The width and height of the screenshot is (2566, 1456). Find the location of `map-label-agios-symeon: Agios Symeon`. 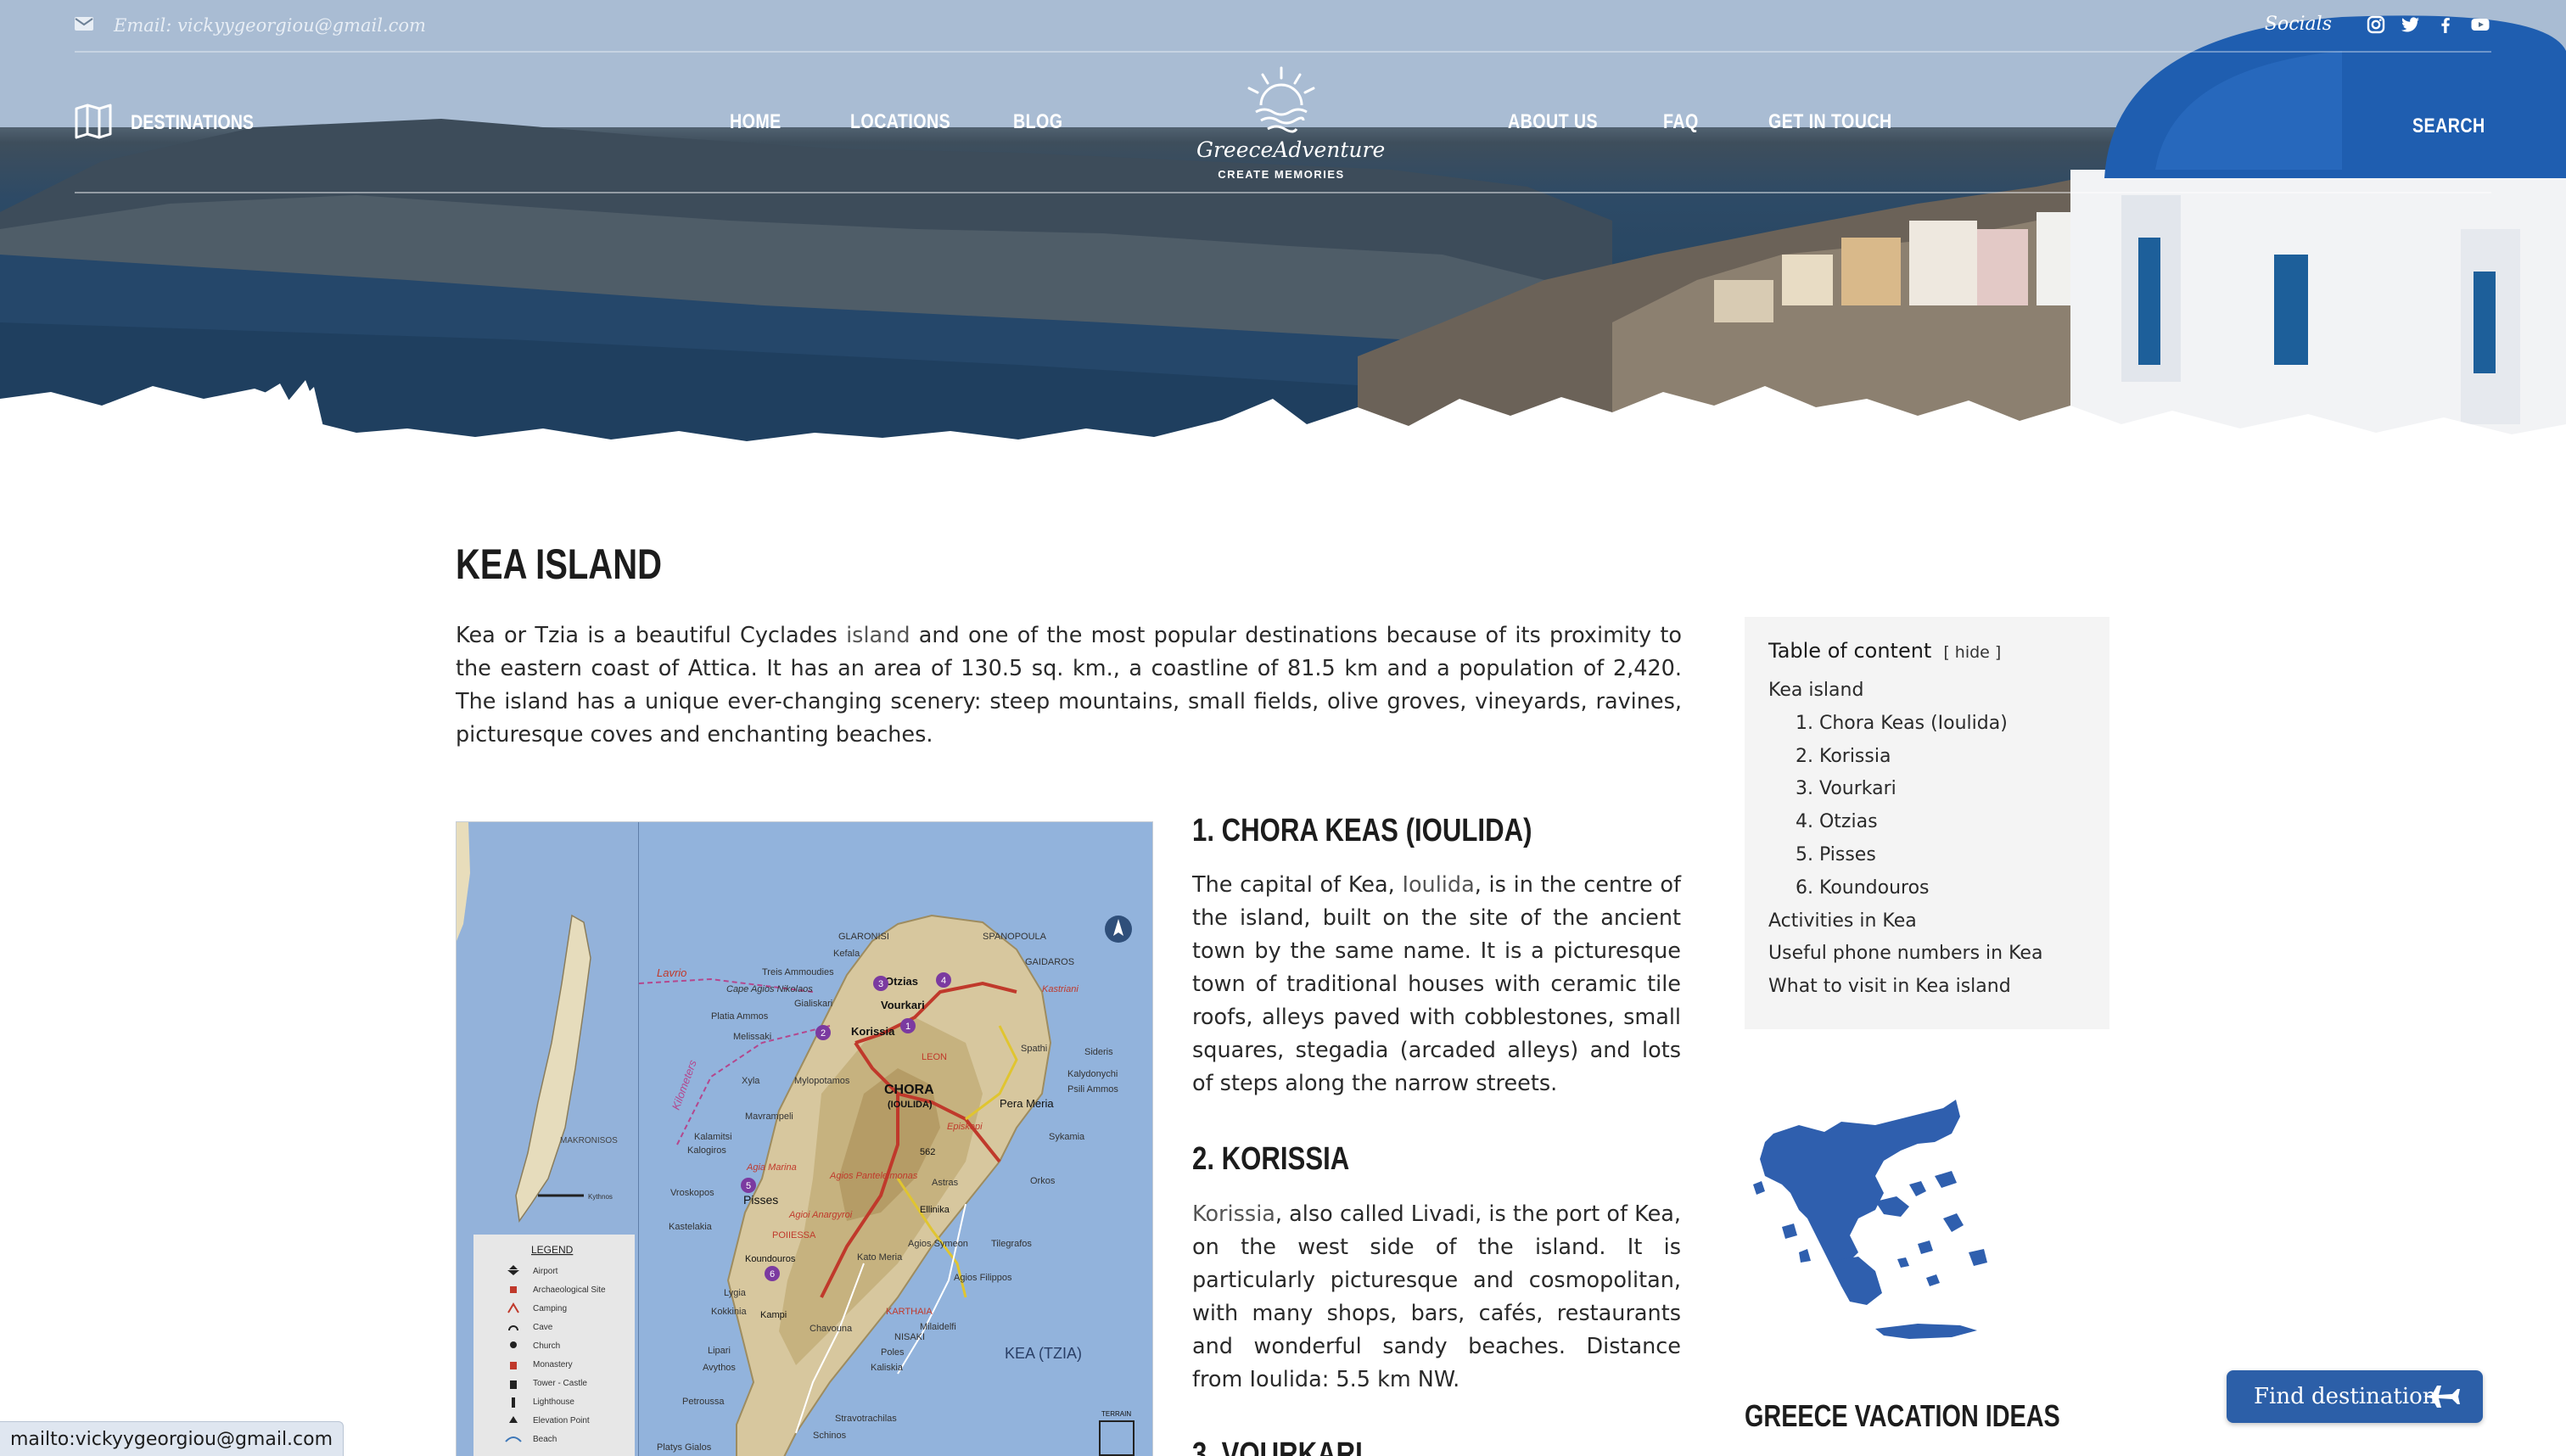

map-label-agios-symeon: Agios Symeon is located at coordinates (938, 1244).